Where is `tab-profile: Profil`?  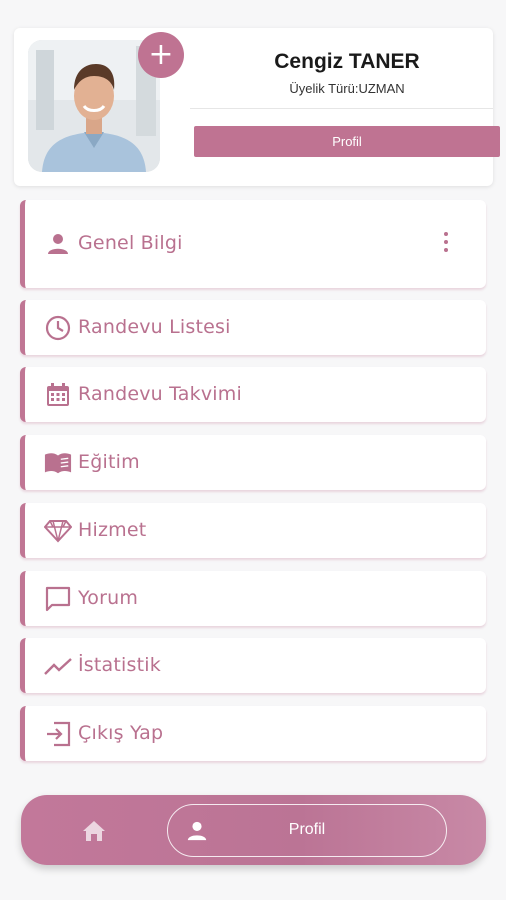
tab-profile: Profil is located at coordinates (307, 830).